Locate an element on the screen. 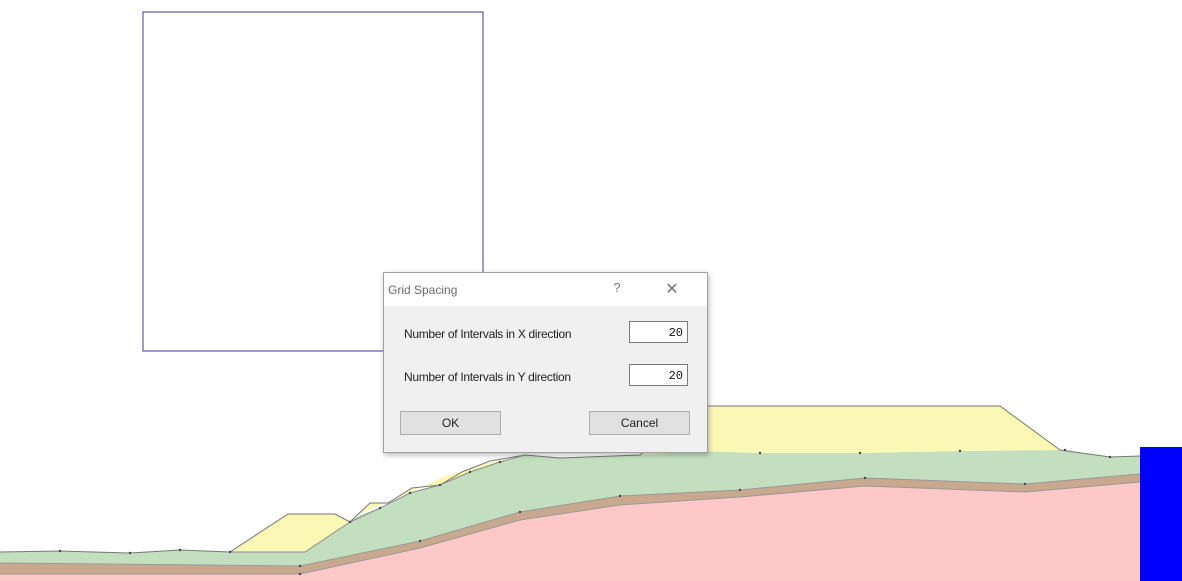 The image size is (1182, 581). ok-button: OK is located at coordinates (450, 423).